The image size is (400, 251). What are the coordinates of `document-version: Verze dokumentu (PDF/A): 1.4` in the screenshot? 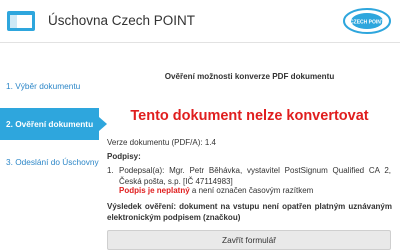 It's located at (161, 142).